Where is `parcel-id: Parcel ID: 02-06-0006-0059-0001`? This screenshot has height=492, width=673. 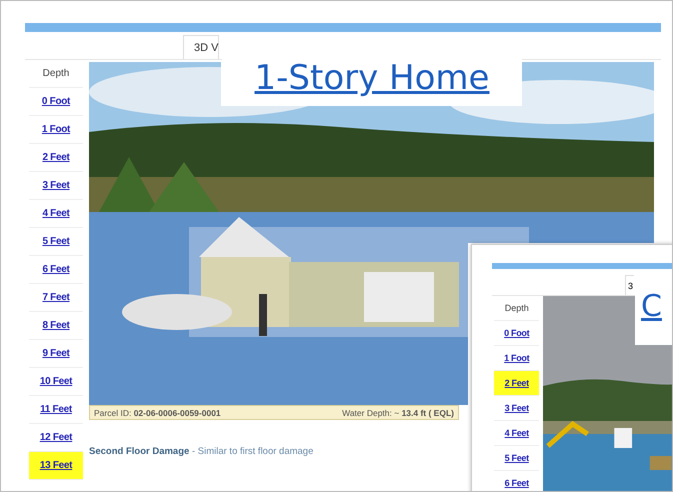
parcel-id: Parcel ID: 02-06-0006-0059-0001 is located at coordinates (157, 413).